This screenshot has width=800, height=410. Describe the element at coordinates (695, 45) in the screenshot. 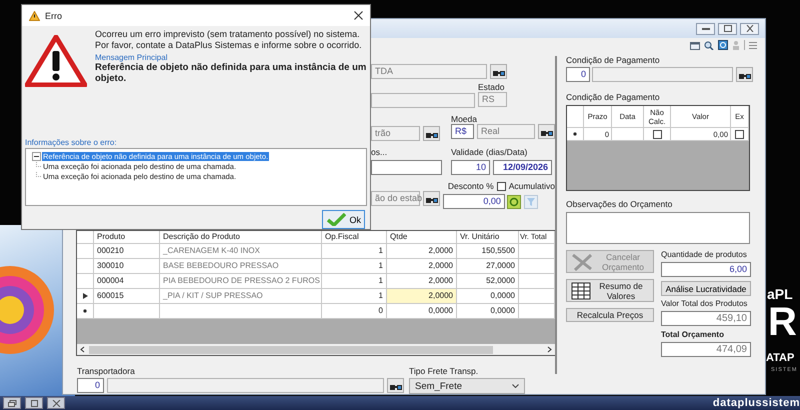

I see `window-icon` at that location.